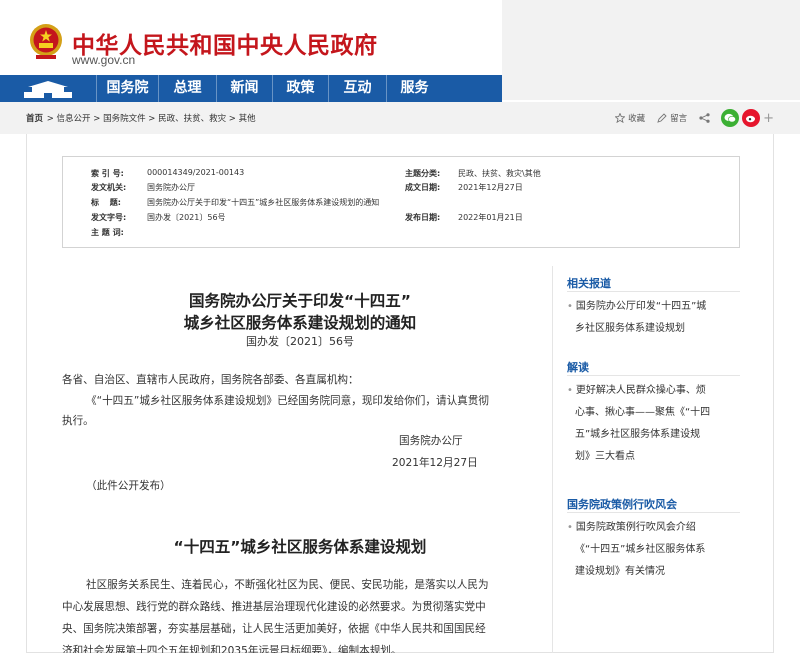 The height and width of the screenshot is (653, 800). What do you see at coordinates (107, 232) in the screenshot?
I see `keywords-label: 主 题 词:` at bounding box center [107, 232].